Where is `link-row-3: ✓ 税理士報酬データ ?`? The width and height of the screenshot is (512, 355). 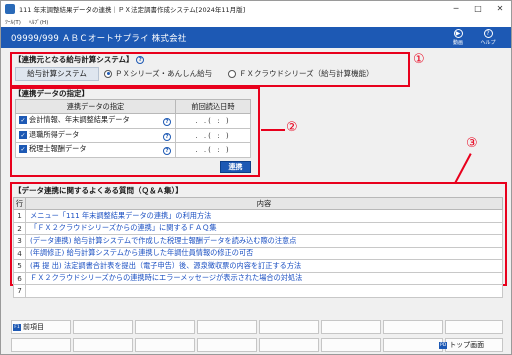
link-row-3: ✓ 税理士報酬データ ? is located at coordinates (95, 150).